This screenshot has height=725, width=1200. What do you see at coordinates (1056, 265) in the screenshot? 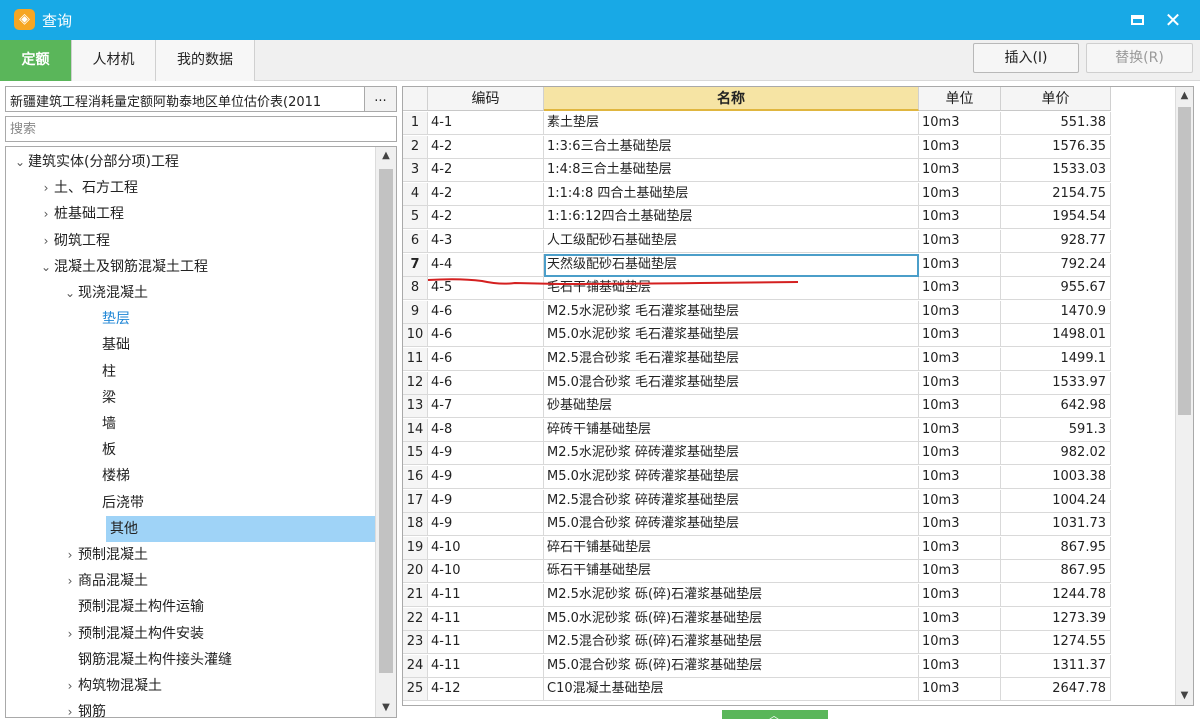
I see `table-cell: 792.24` at bounding box center [1056, 265].